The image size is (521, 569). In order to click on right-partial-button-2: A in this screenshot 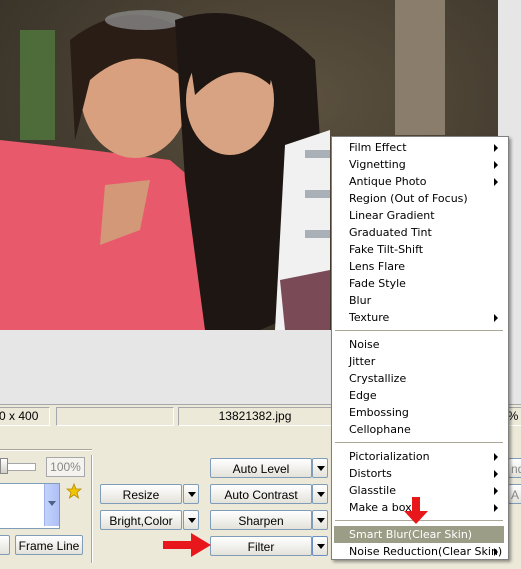, I will do `click(514, 494)`.